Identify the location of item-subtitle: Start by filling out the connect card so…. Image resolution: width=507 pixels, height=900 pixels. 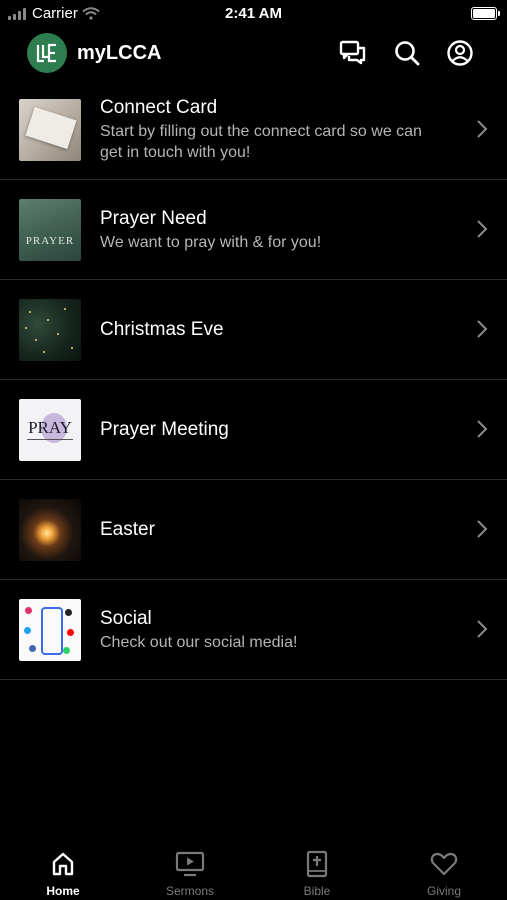
(261, 142).